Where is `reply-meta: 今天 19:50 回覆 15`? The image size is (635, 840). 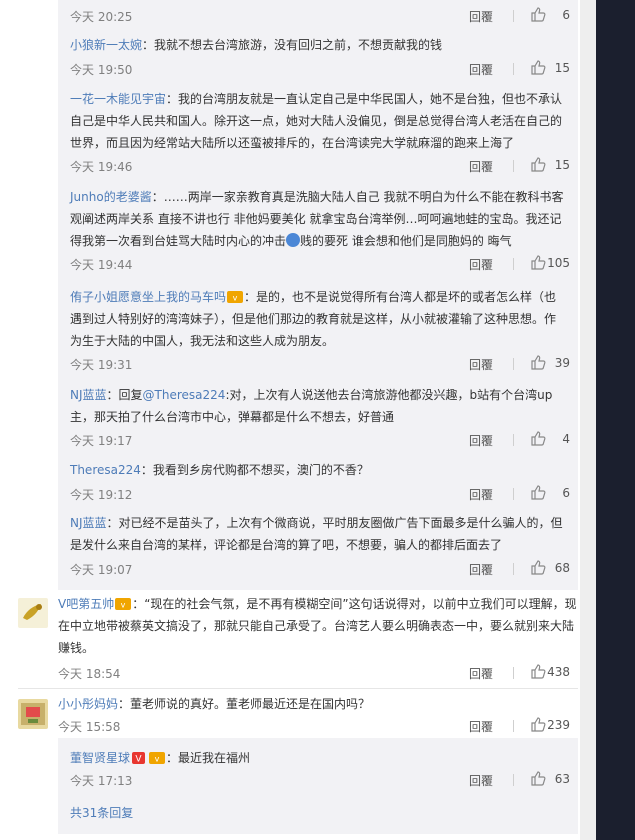 reply-meta: 今天 19:50 回覆 15 is located at coordinates (324, 69).